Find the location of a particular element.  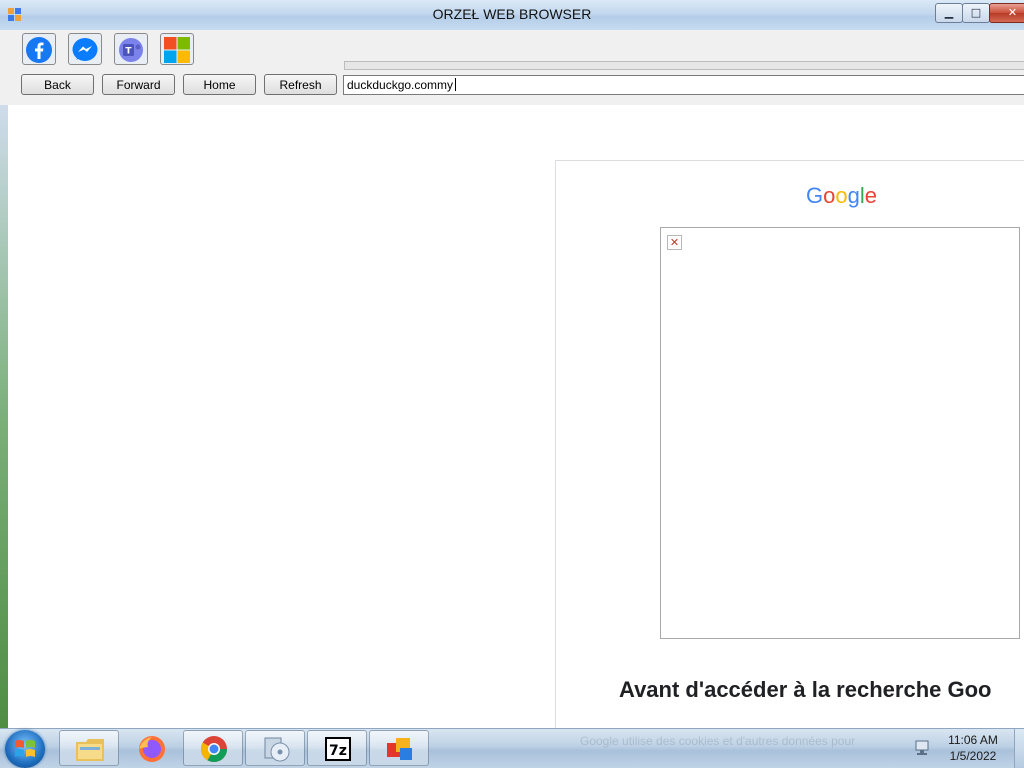

loading-progress-bar is located at coordinates (684, 65).